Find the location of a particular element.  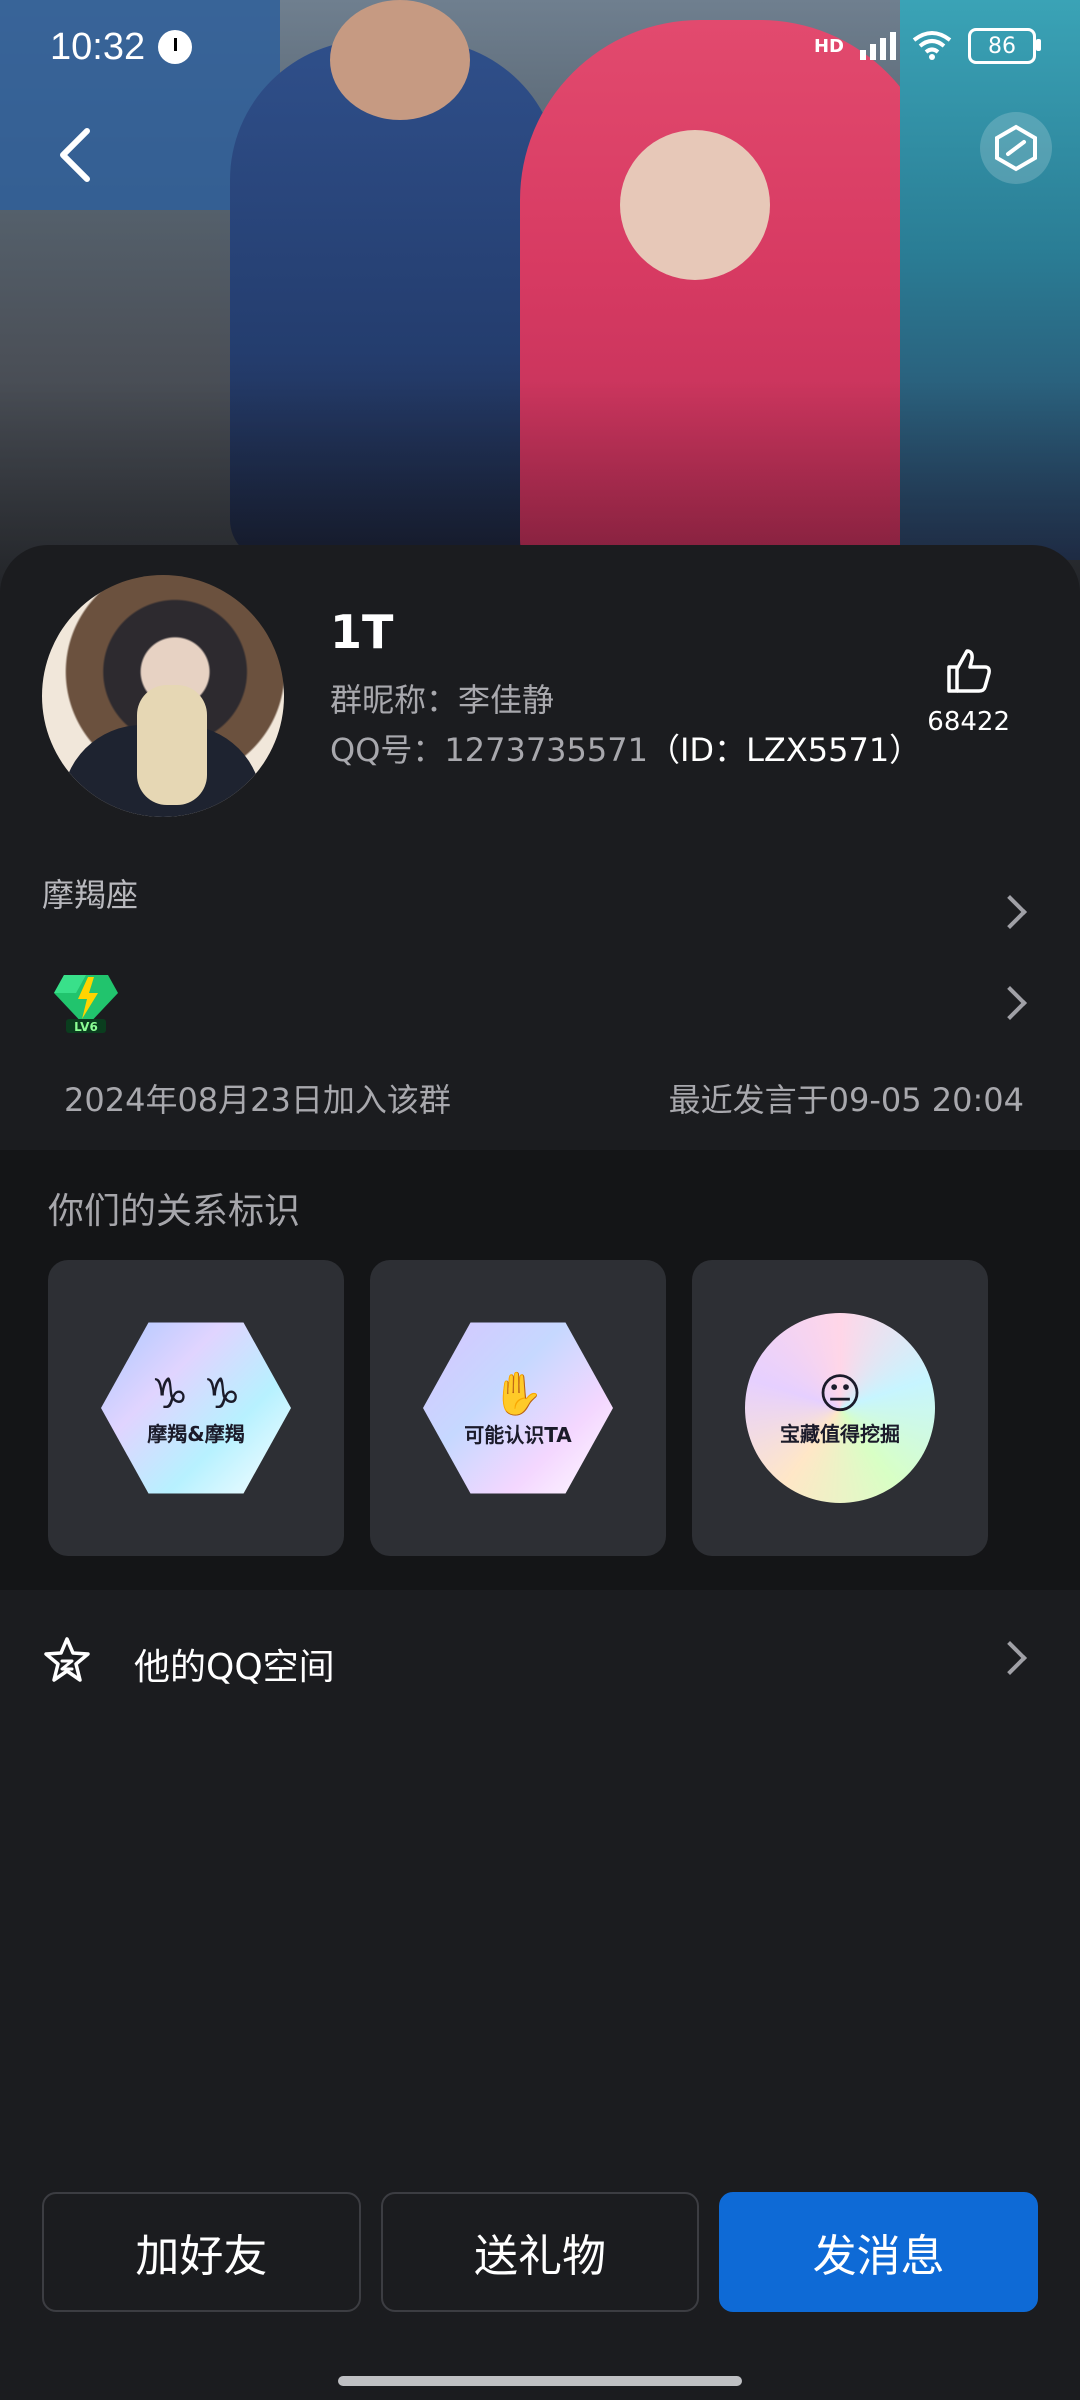

join-date: 2024年08月23日加入该群 is located at coordinates (257, 1100).